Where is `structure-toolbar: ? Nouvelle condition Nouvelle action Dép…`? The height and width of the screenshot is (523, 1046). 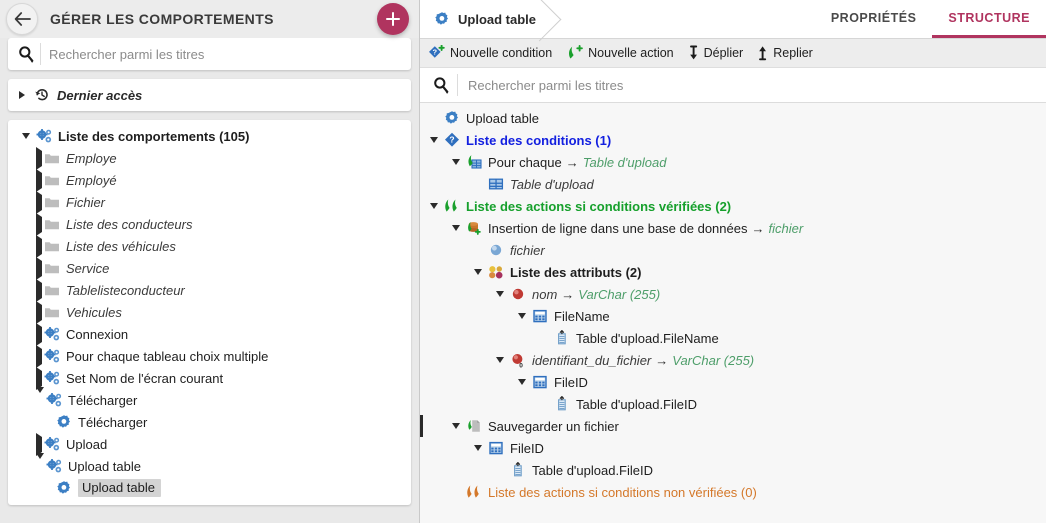
structure-toolbar: ? Nouvelle condition Nouvelle action Dép… is located at coordinates (733, 53).